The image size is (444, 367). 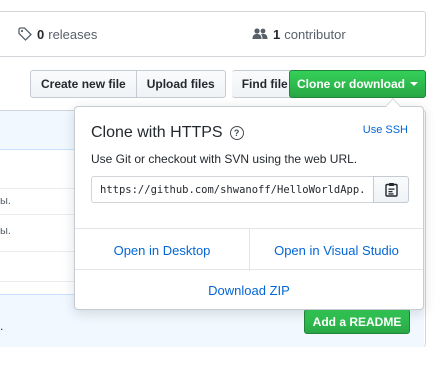 I want to click on file-actions-group: Create new file Upload files Find file, so click(x=164, y=84).